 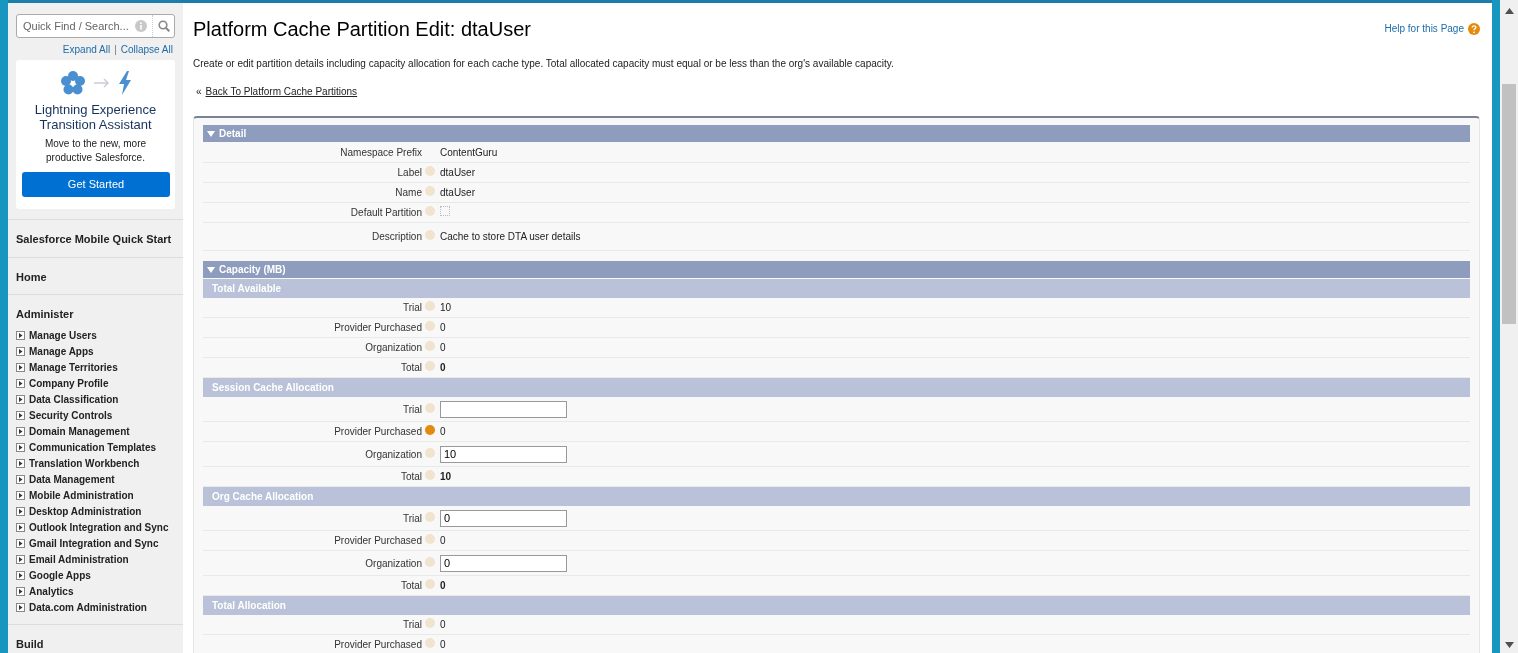 What do you see at coordinates (503, 454) in the screenshot?
I see `input-field: 10` at bounding box center [503, 454].